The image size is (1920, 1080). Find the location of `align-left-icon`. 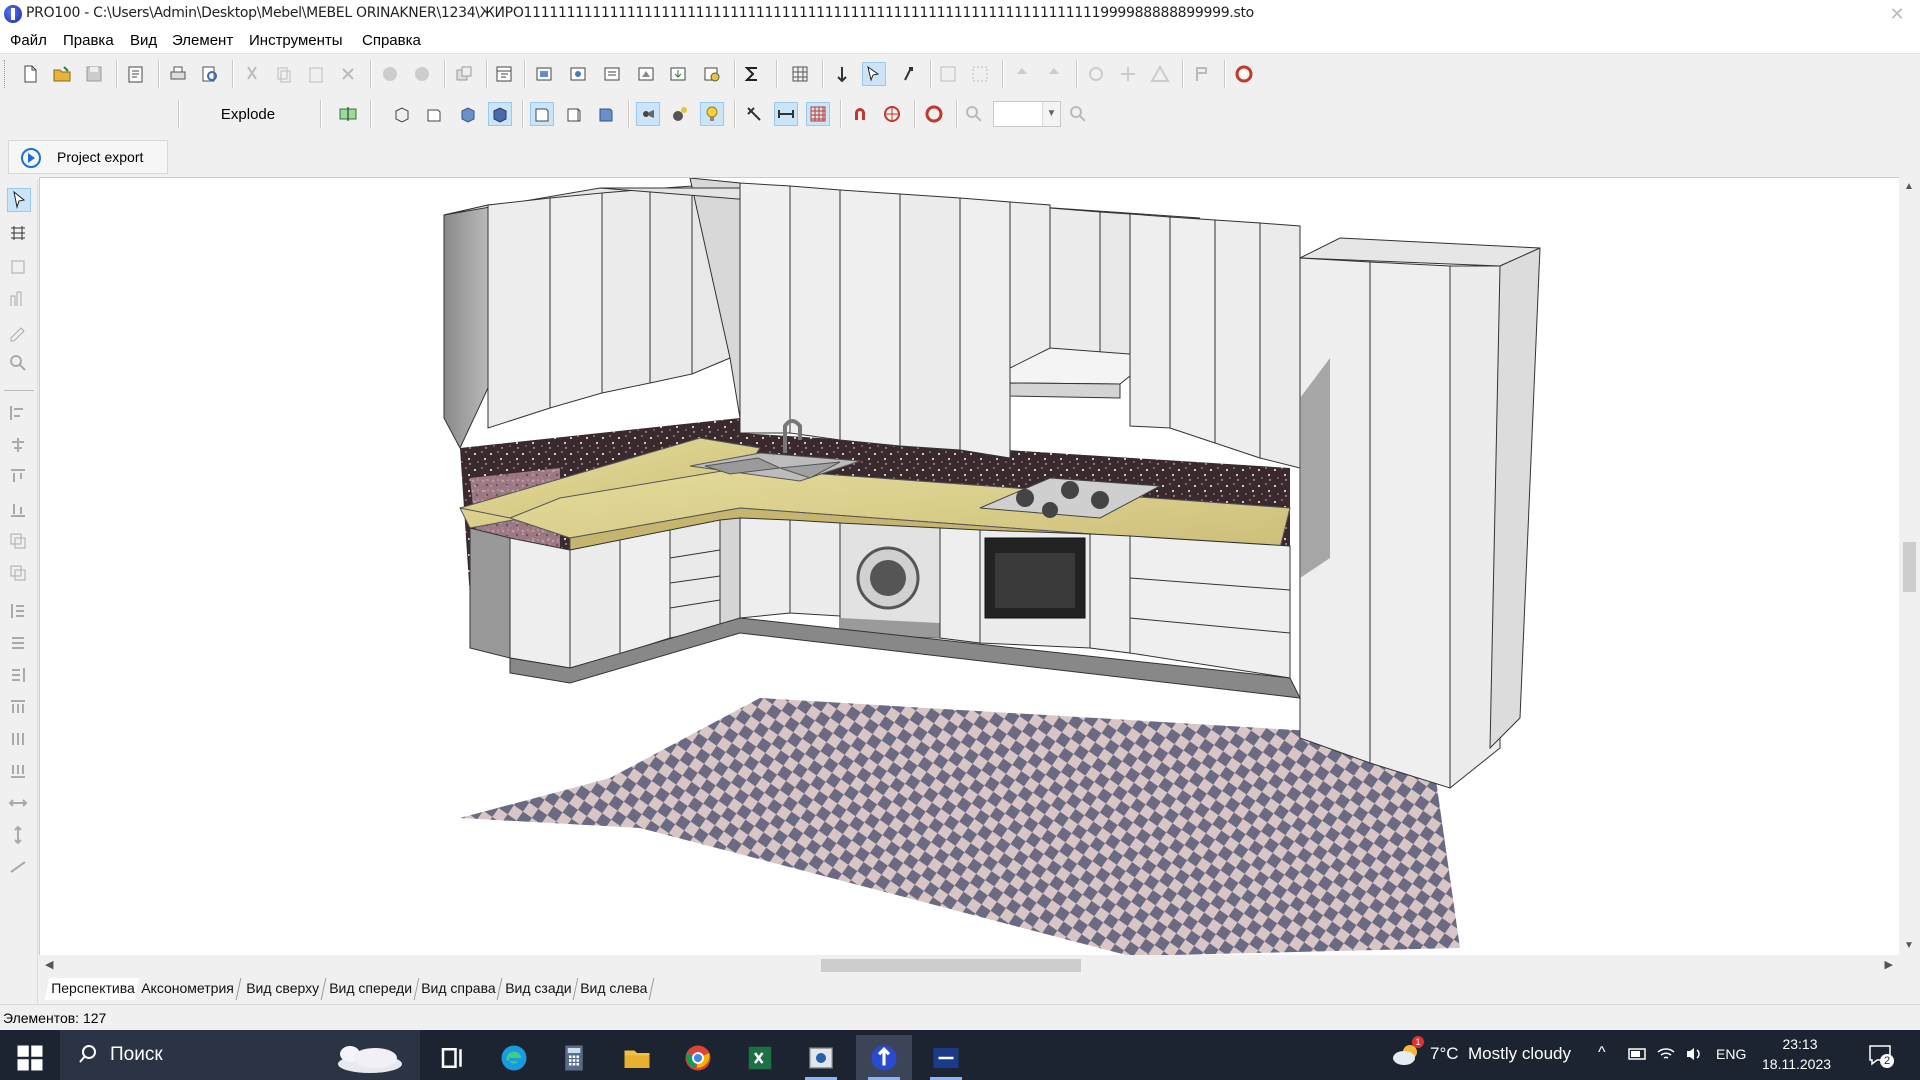

align-left-icon is located at coordinates (19, 414).